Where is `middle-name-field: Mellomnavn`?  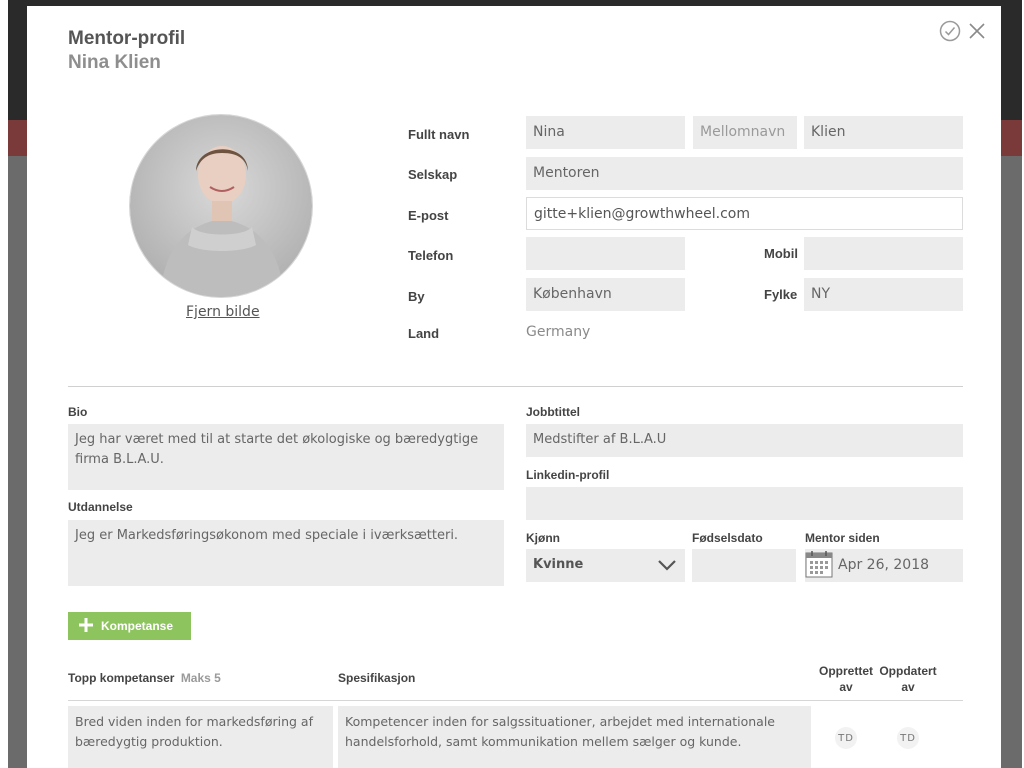
middle-name-field: Mellomnavn is located at coordinates (745, 132).